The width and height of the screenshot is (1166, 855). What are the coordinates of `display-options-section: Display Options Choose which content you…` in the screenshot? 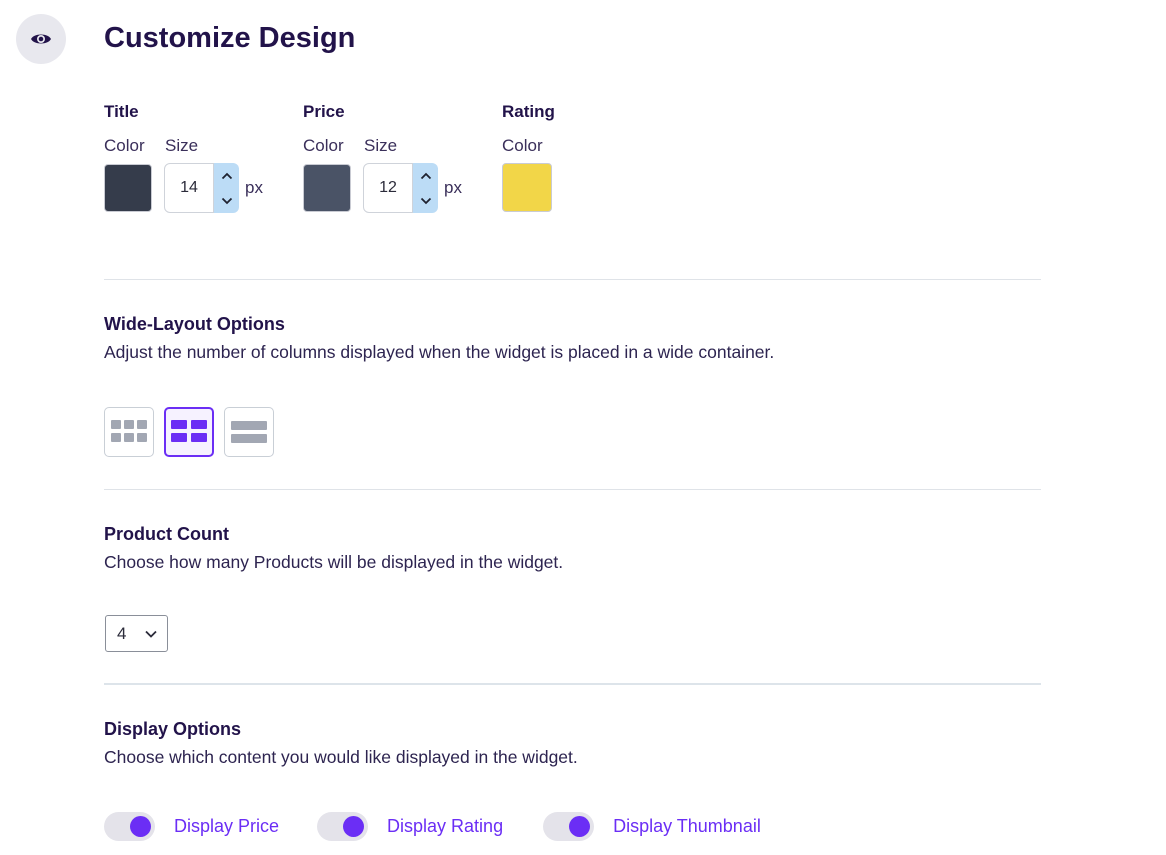 It's located at (341, 743).